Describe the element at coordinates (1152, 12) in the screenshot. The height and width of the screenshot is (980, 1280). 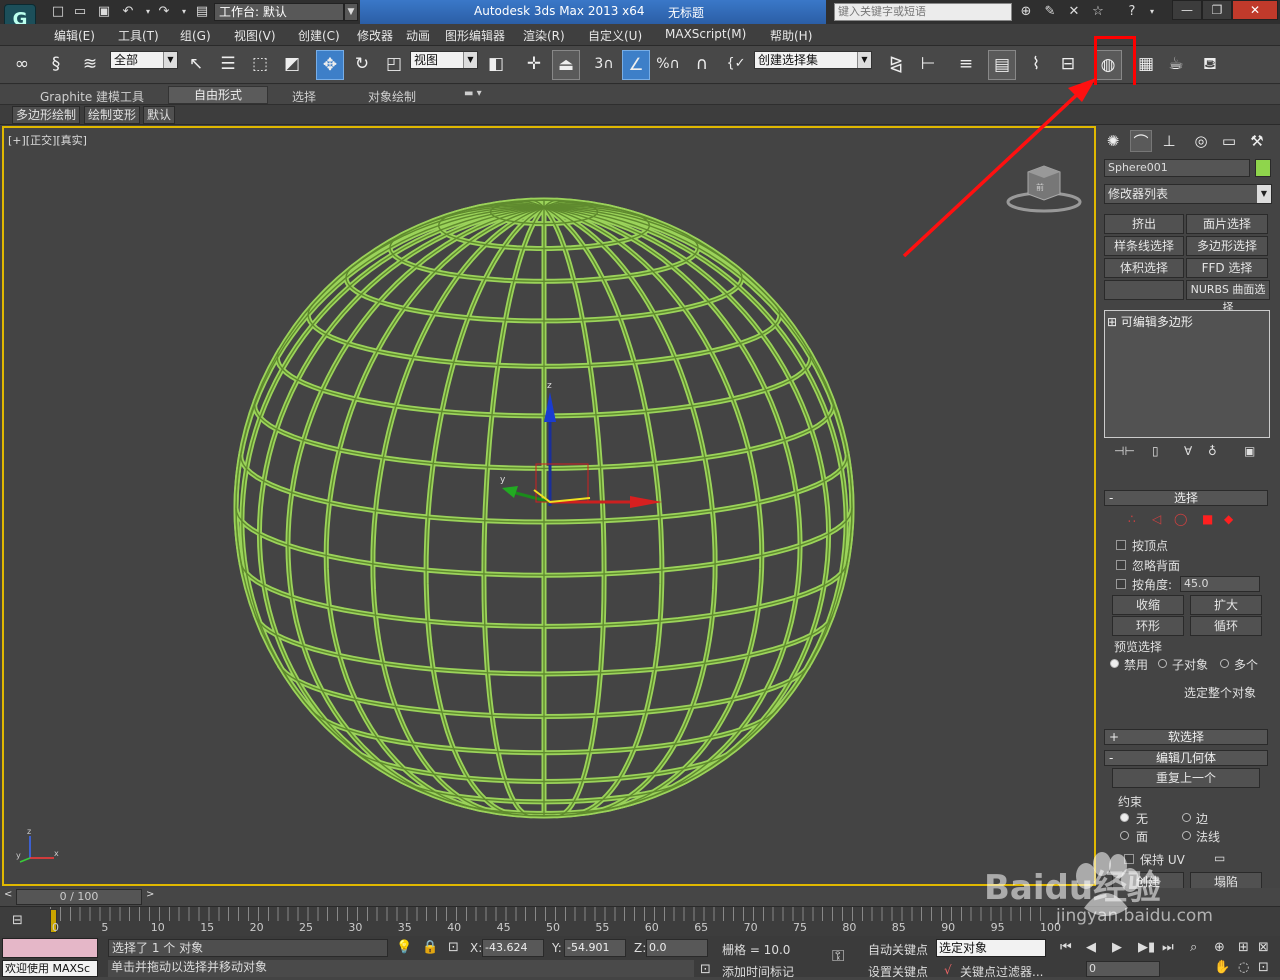
I see `help-dropdown-icon: ▾` at that location.